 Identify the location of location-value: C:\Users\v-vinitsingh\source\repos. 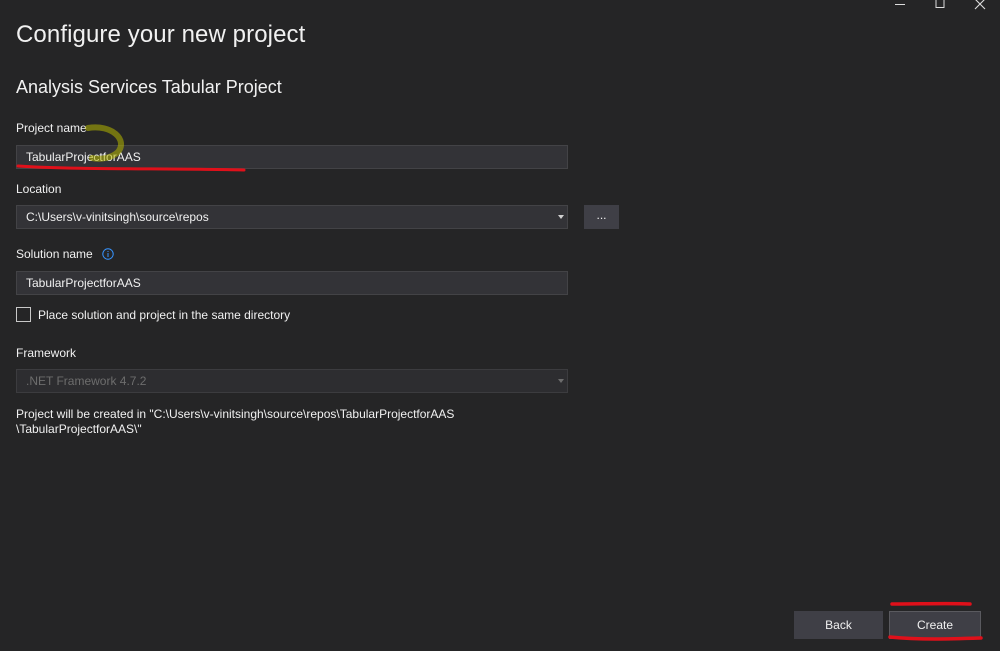
(117, 217).